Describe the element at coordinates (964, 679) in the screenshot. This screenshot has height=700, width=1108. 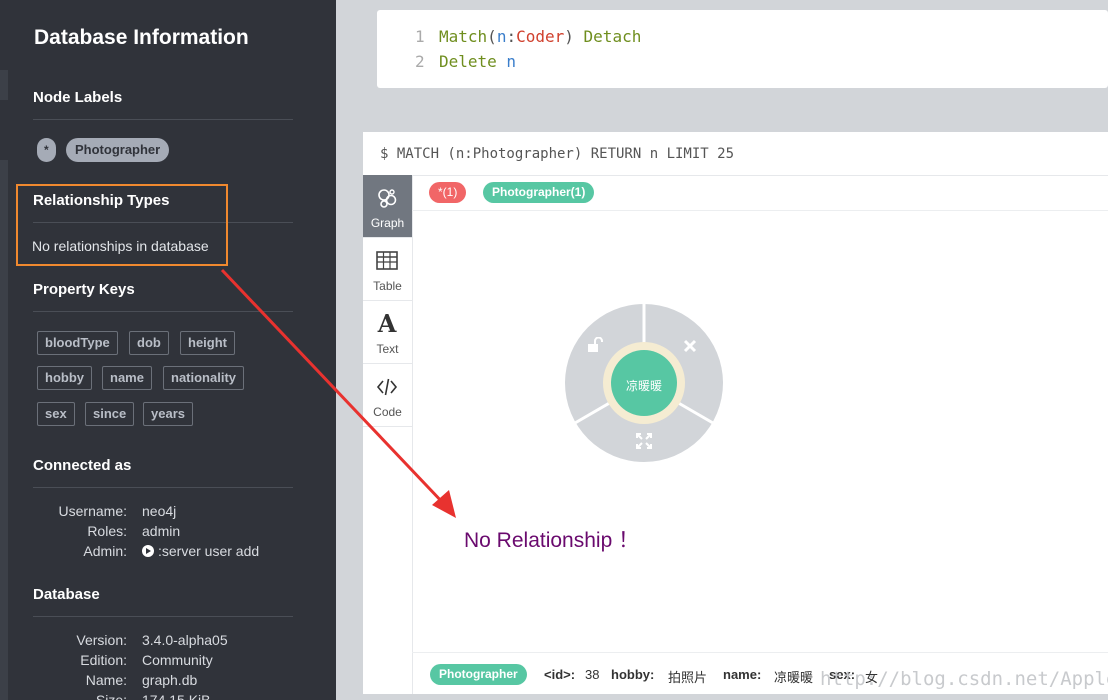
I see `watermark: http://blog.csdn.net/Appleyk` at that location.